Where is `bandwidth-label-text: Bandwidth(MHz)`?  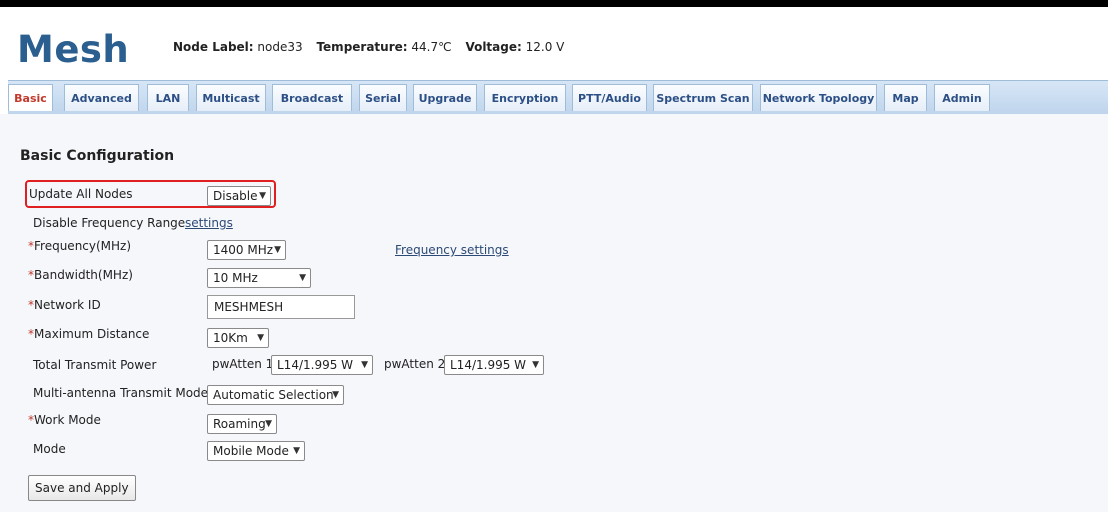 bandwidth-label-text: Bandwidth(MHz) is located at coordinates (83, 275).